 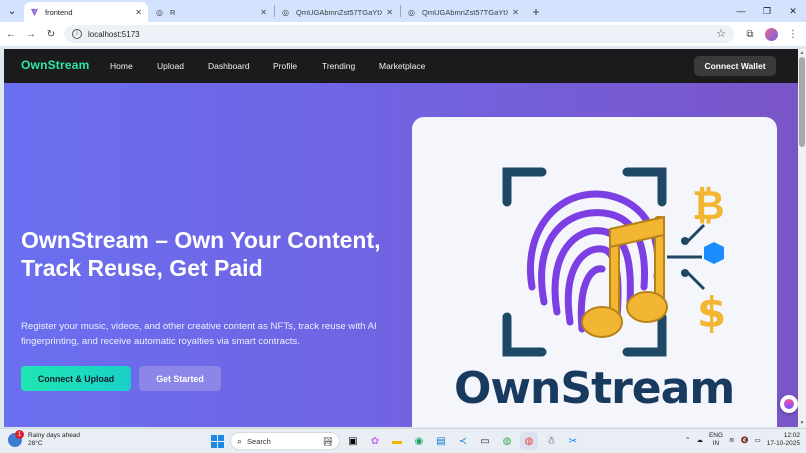 What do you see at coordinates (399, 34) in the screenshot?
I see `address-bar: i localhost:5173 ☆` at bounding box center [399, 34].